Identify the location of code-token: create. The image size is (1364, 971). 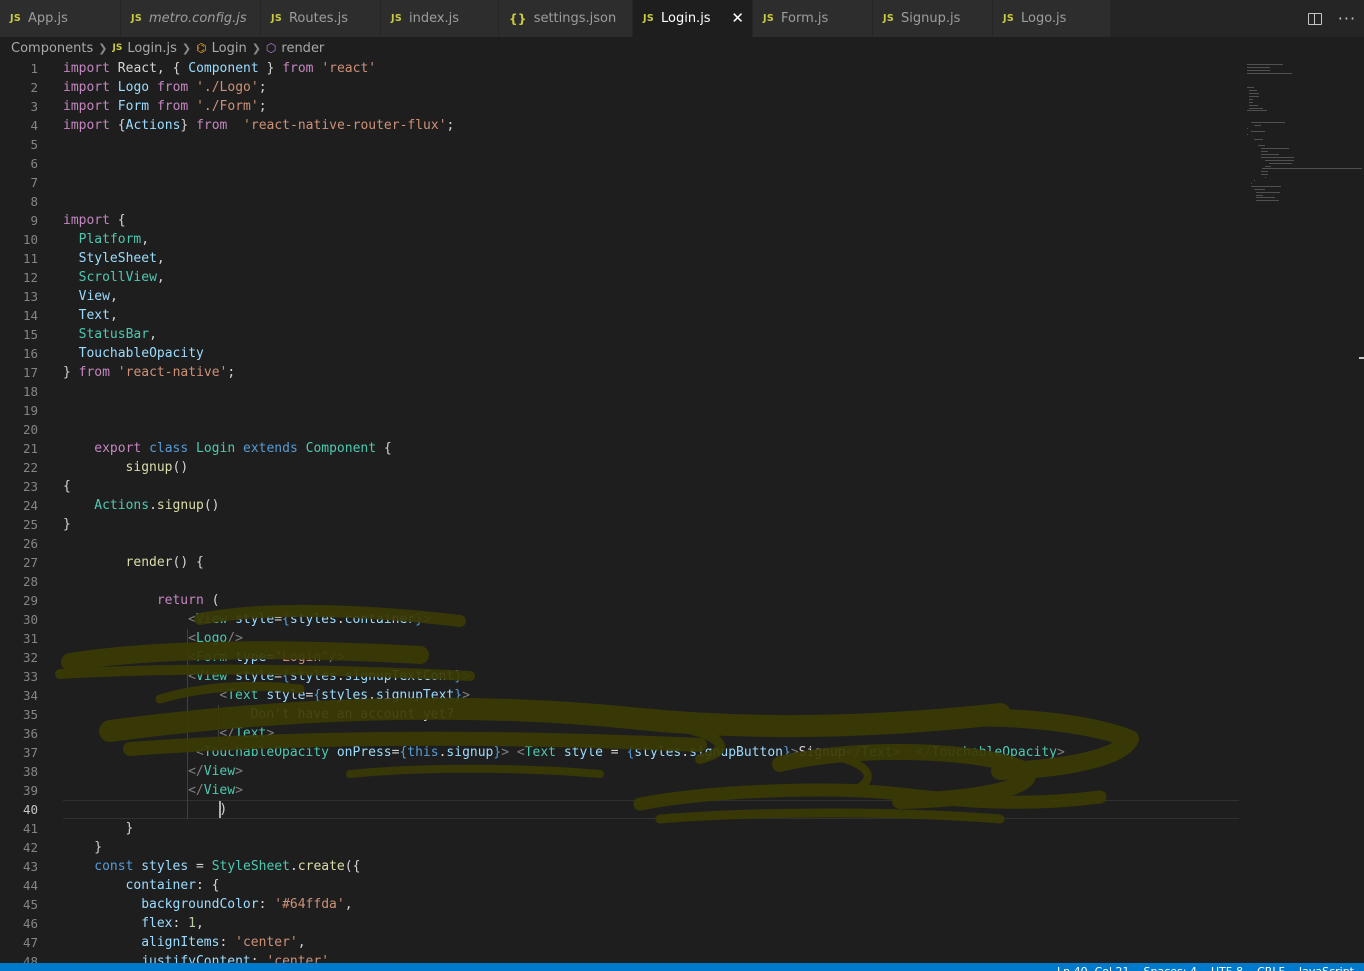
(321, 866).